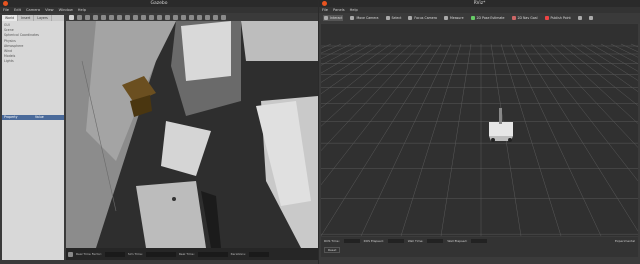  What do you see at coordinates (223, 17) in the screenshot?
I see `record-icon` at bounding box center [223, 17].